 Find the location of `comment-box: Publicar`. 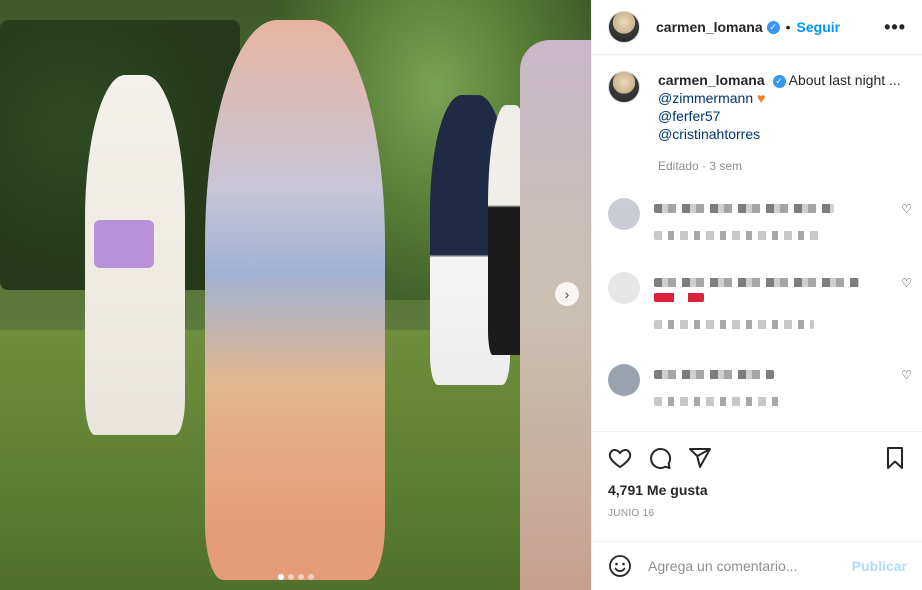

comment-box: Publicar is located at coordinates (757, 565).